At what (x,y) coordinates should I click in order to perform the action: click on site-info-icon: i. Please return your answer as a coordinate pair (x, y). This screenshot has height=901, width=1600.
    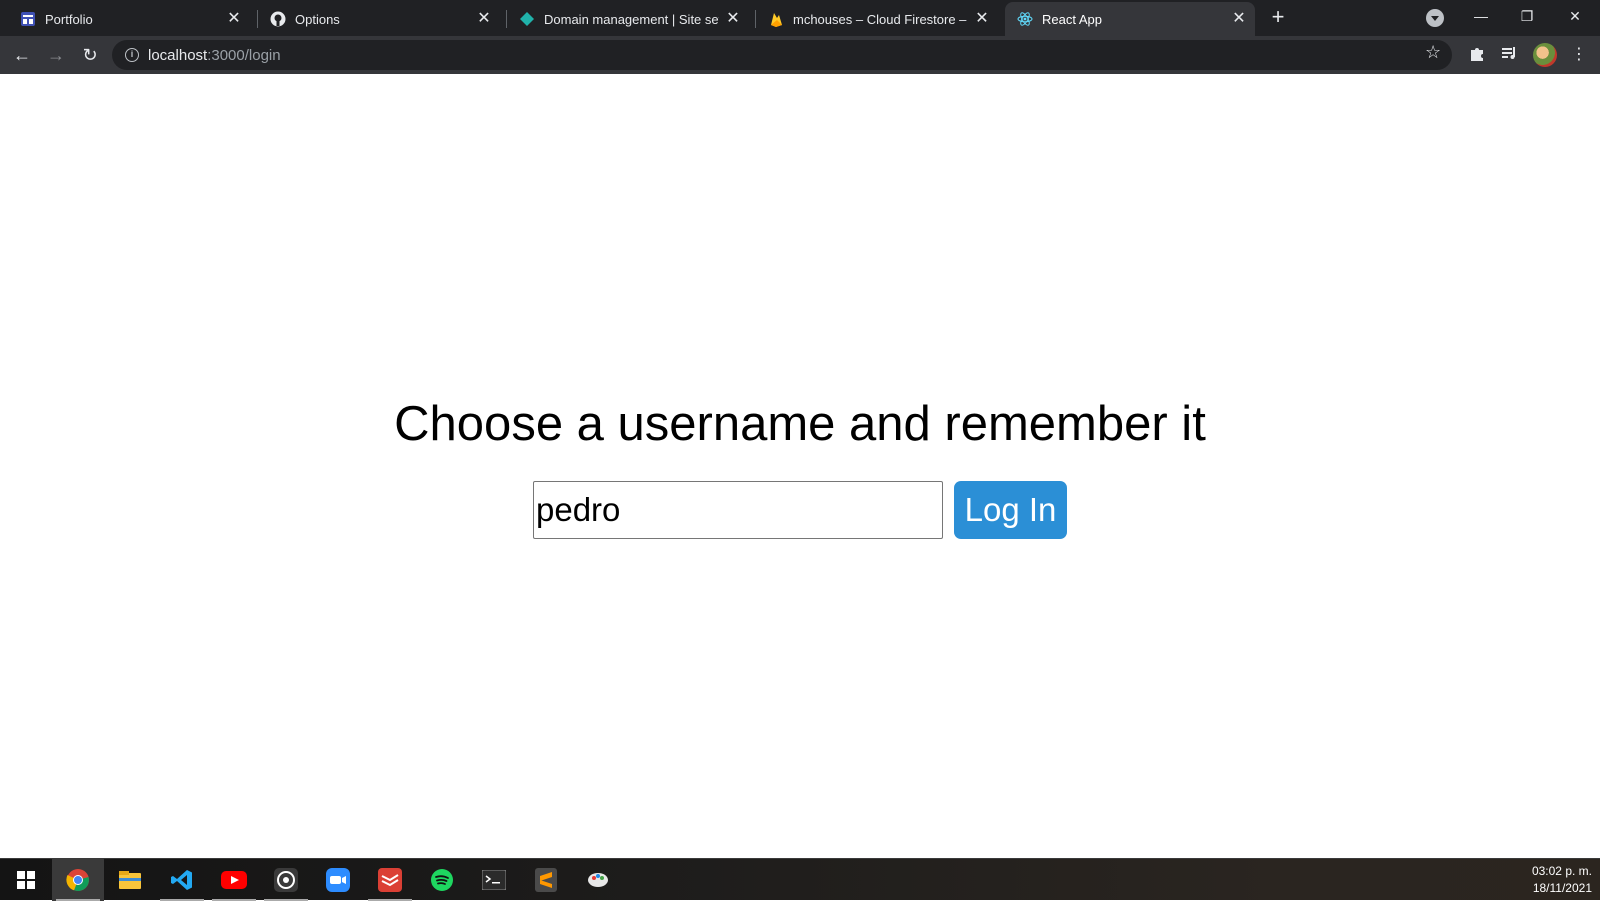
    Looking at the image, I should click on (132, 55).